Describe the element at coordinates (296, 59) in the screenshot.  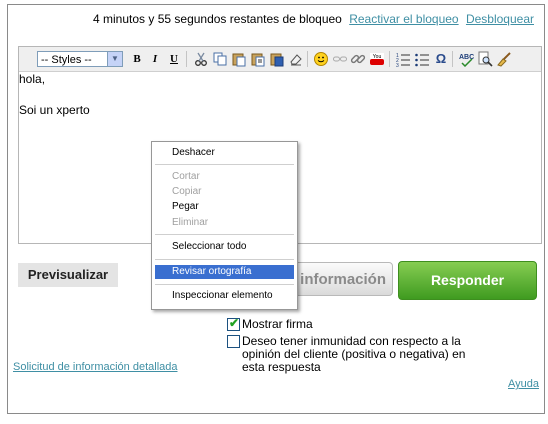
I see `eraser-icon` at that location.